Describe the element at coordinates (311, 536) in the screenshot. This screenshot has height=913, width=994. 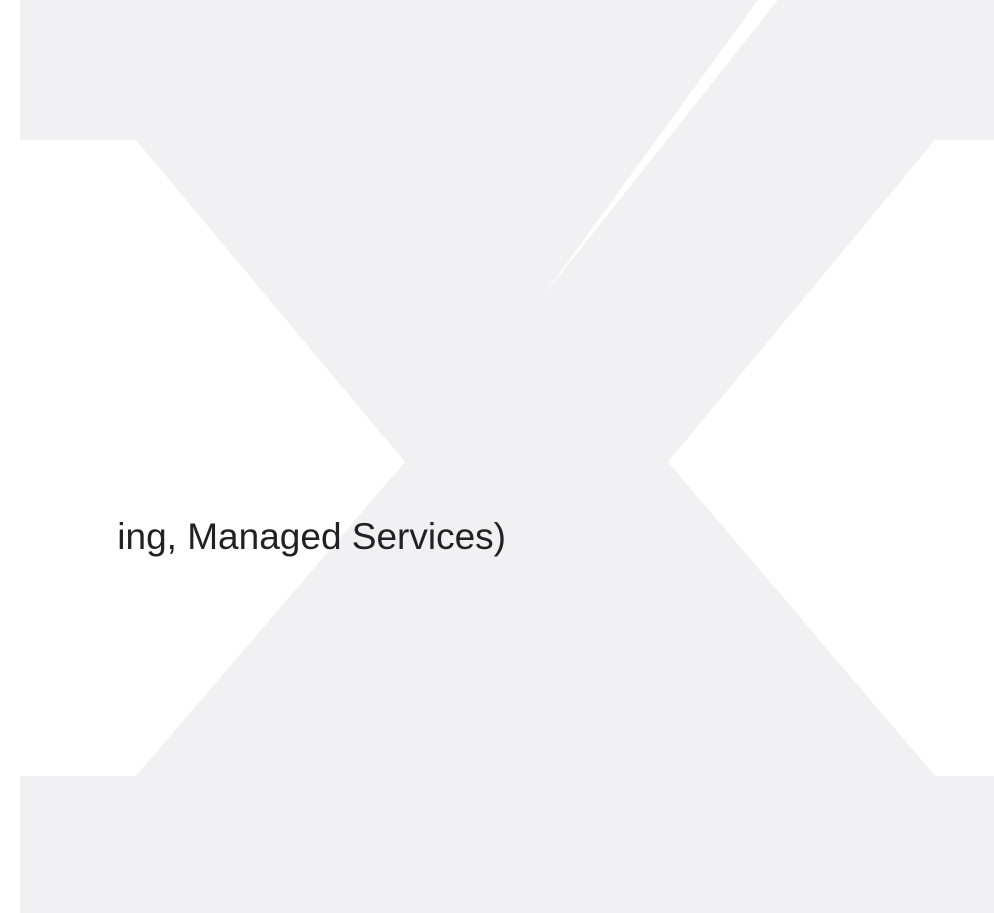
I see `caption-text: ing, Managed Services)` at that location.